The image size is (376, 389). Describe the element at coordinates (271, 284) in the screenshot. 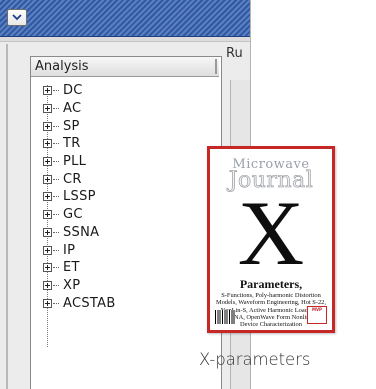

I see `cover-headline: Parameters,` at that location.